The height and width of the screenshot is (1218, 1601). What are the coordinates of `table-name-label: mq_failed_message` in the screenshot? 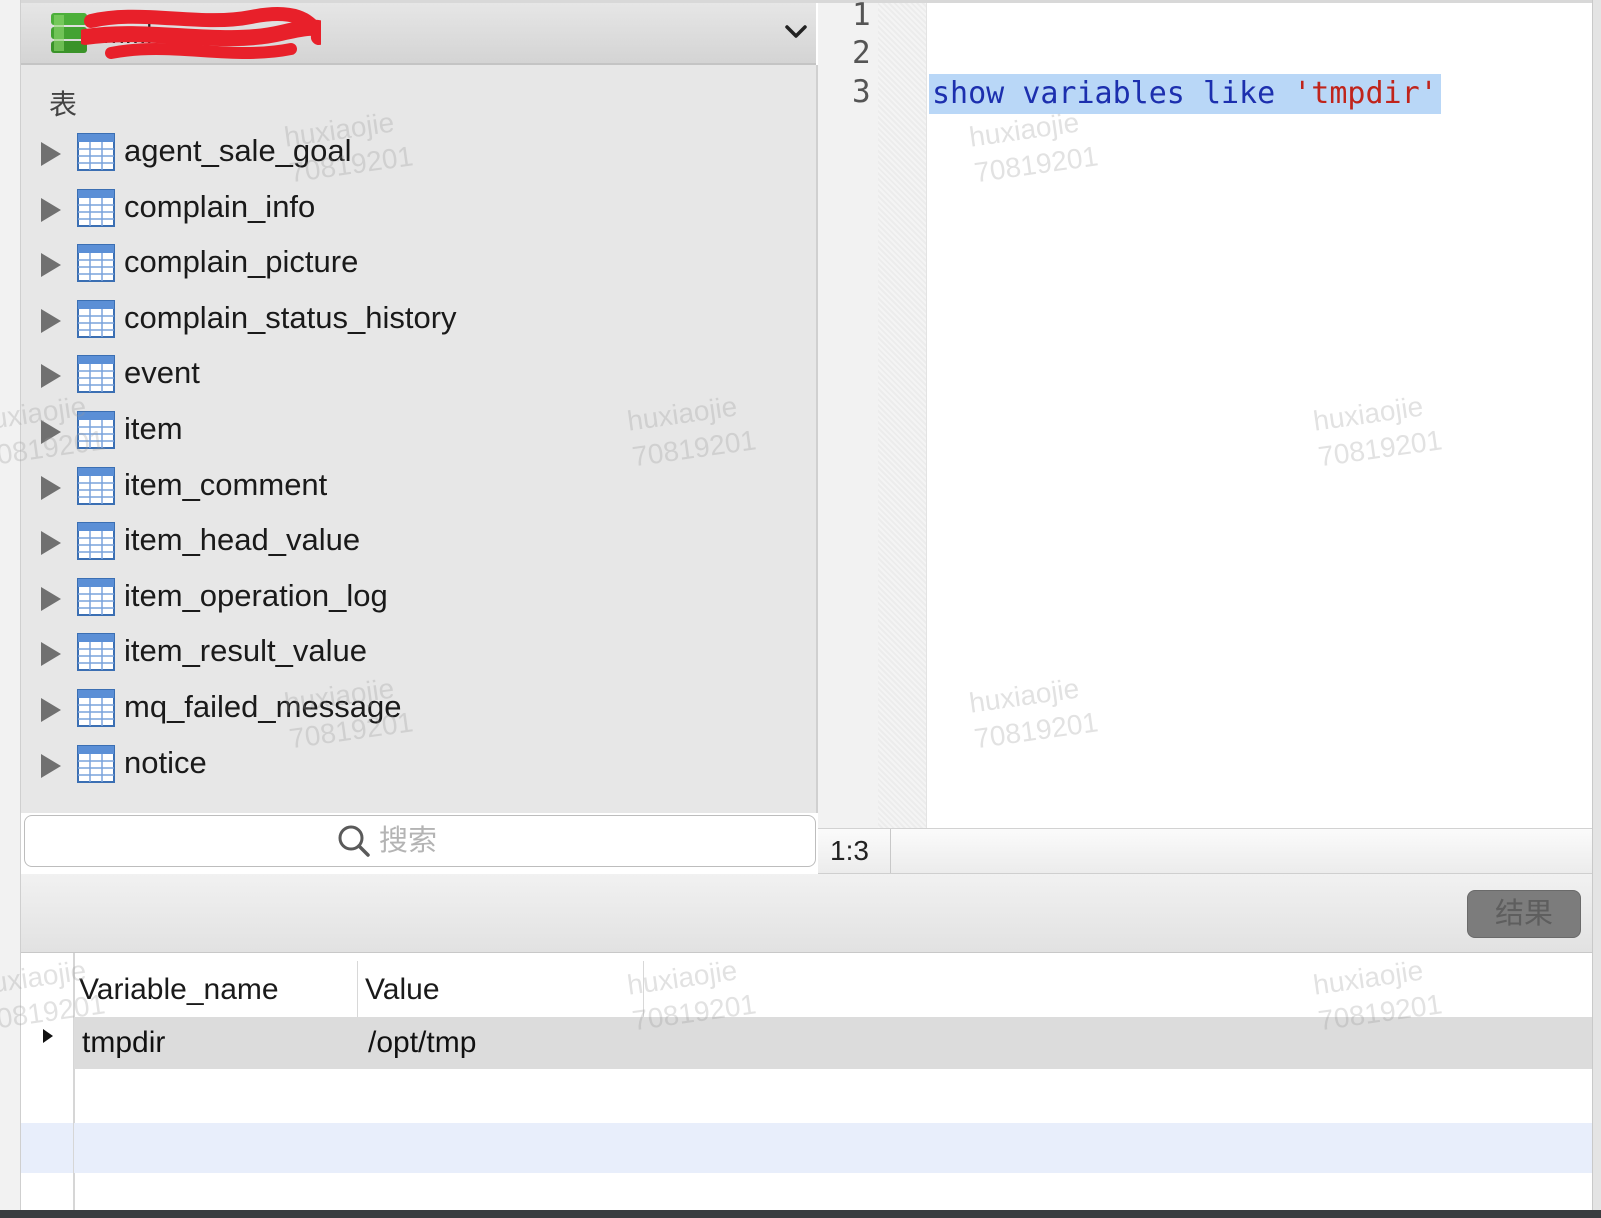 It's located at (263, 706).